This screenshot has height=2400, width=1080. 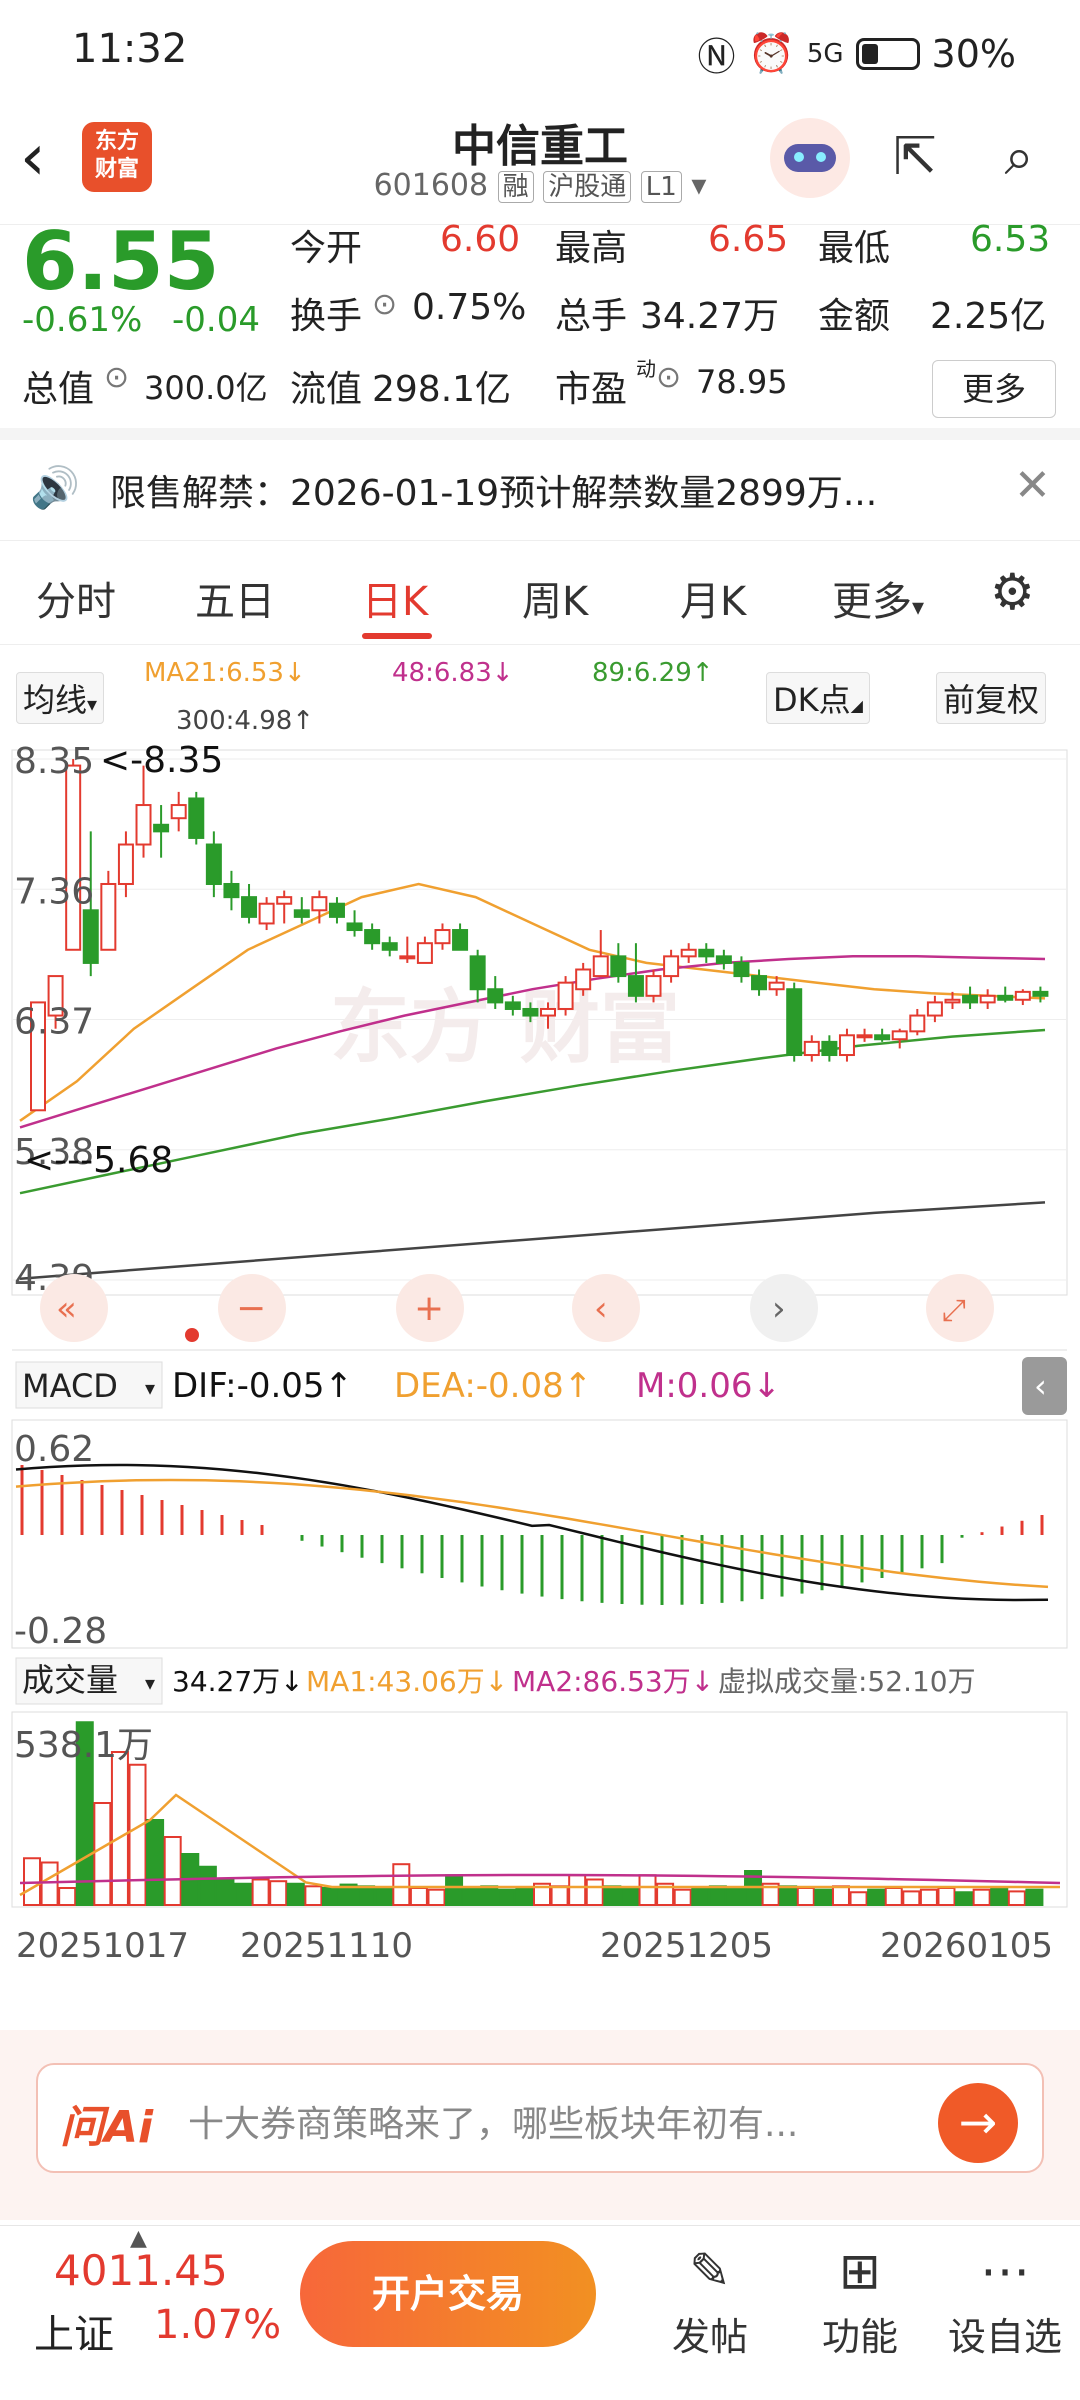 I want to click on add-watchlist-button: ⋯ 设自选, so click(x=1005, y=2298).